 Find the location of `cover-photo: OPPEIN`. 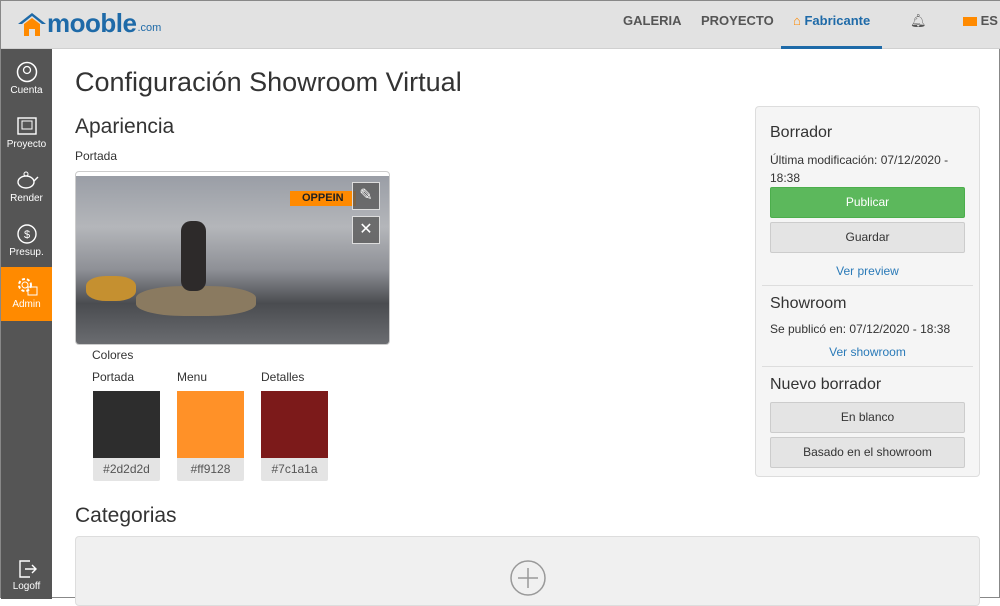

cover-photo: OPPEIN is located at coordinates (232, 260).